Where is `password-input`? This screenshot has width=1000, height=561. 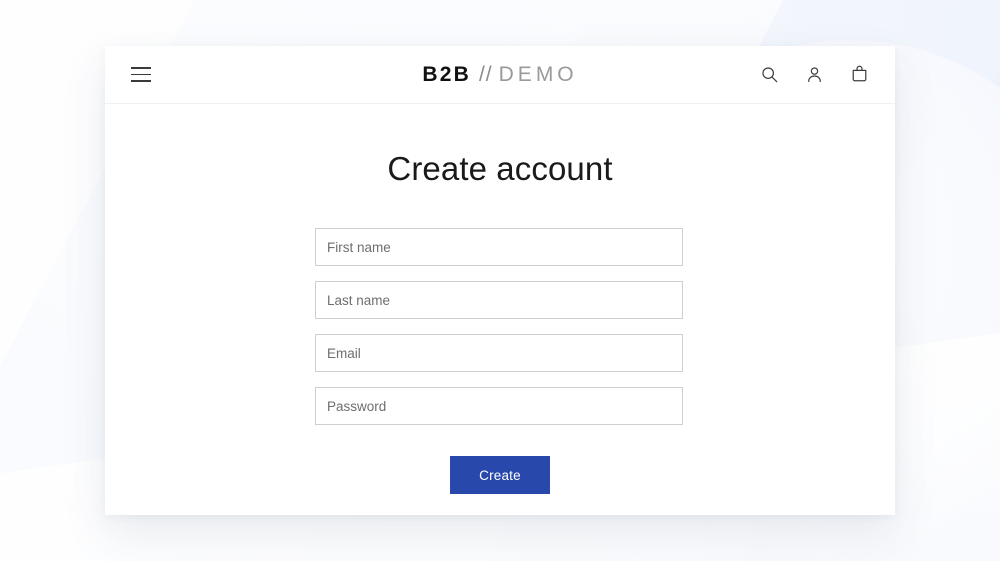 password-input is located at coordinates (499, 406).